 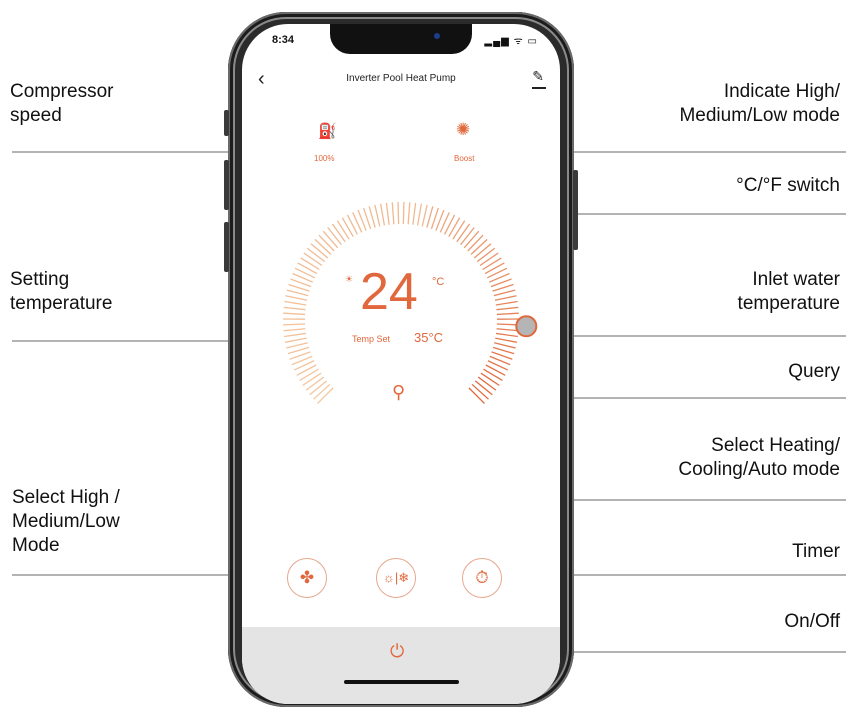 I want to click on sun-snowflake-icon: ☼|❄, so click(x=396, y=578).